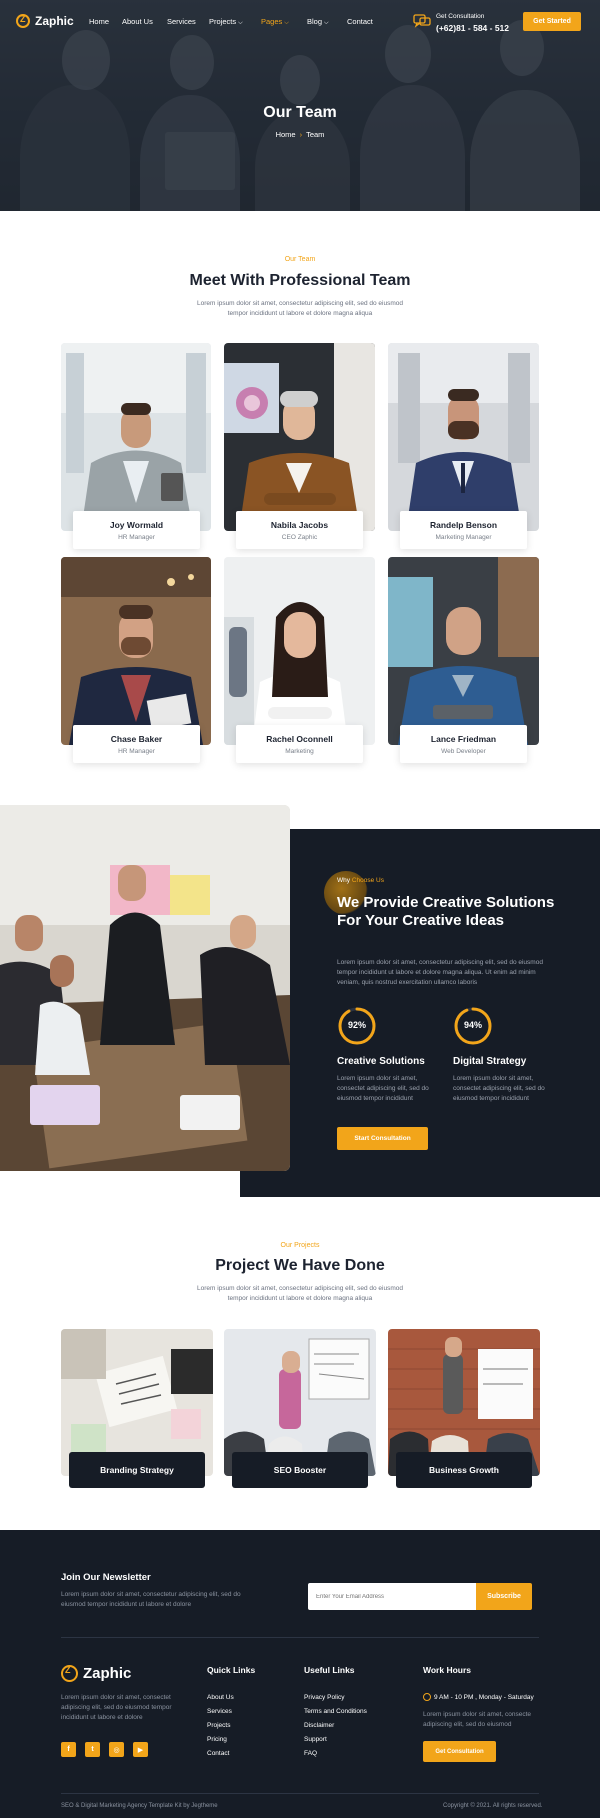  What do you see at coordinates (300, 259) in the screenshot?
I see `team-eyebrow: Our Team` at bounding box center [300, 259].